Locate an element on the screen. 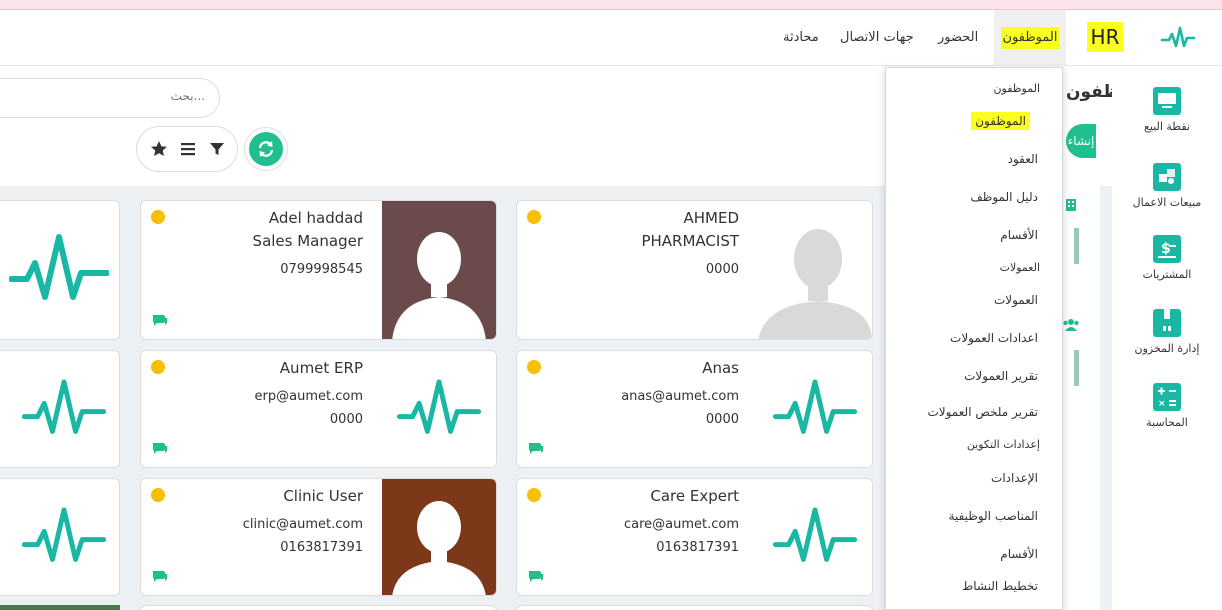 This screenshot has width=1222, height=610. menu-item-job-positions: المناصب الوظيفية is located at coordinates (993, 516).